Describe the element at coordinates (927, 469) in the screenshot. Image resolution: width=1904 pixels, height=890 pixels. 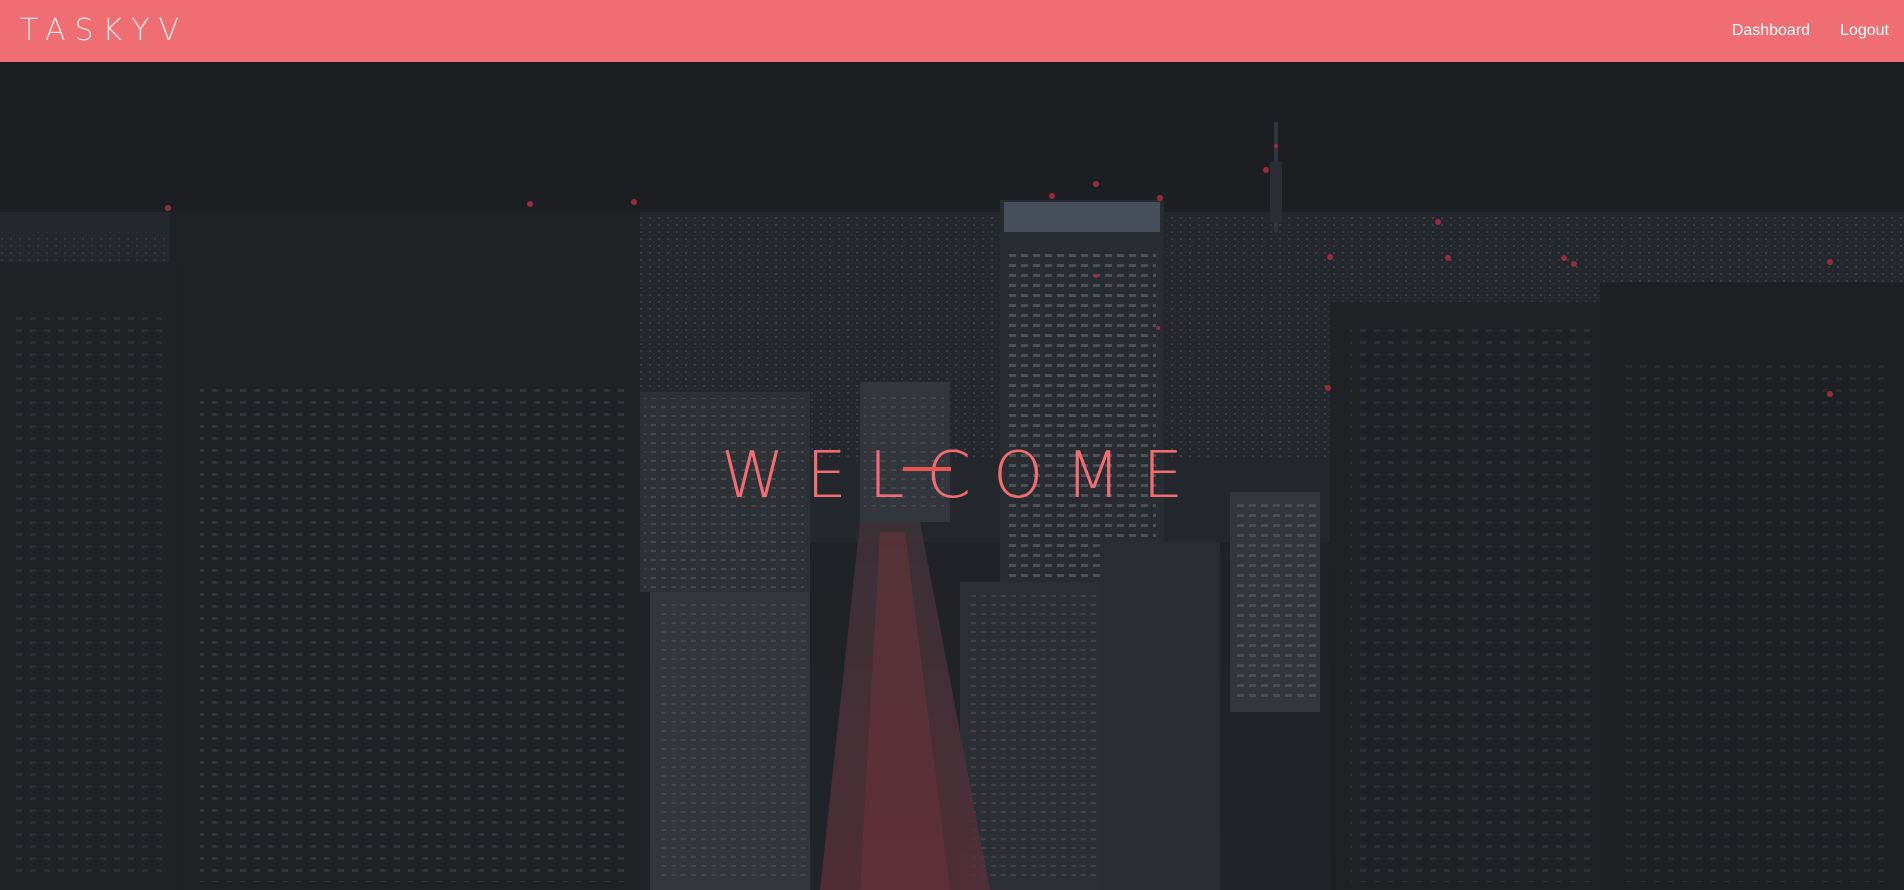
I see `welcome-underline` at that location.